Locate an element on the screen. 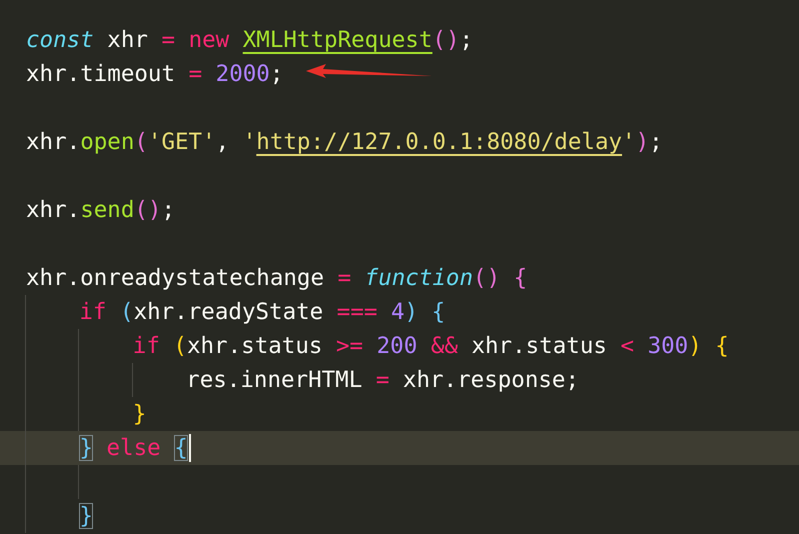  code-line: xhr.timeout = 2000; is located at coordinates (155, 74).